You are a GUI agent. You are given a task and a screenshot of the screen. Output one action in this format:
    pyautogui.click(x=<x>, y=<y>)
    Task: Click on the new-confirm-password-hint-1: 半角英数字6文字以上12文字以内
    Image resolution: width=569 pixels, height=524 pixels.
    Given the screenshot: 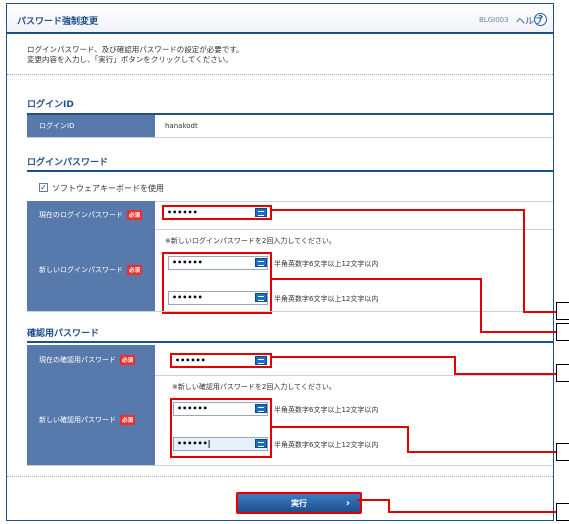 What is the action you would take?
    pyautogui.click(x=326, y=410)
    